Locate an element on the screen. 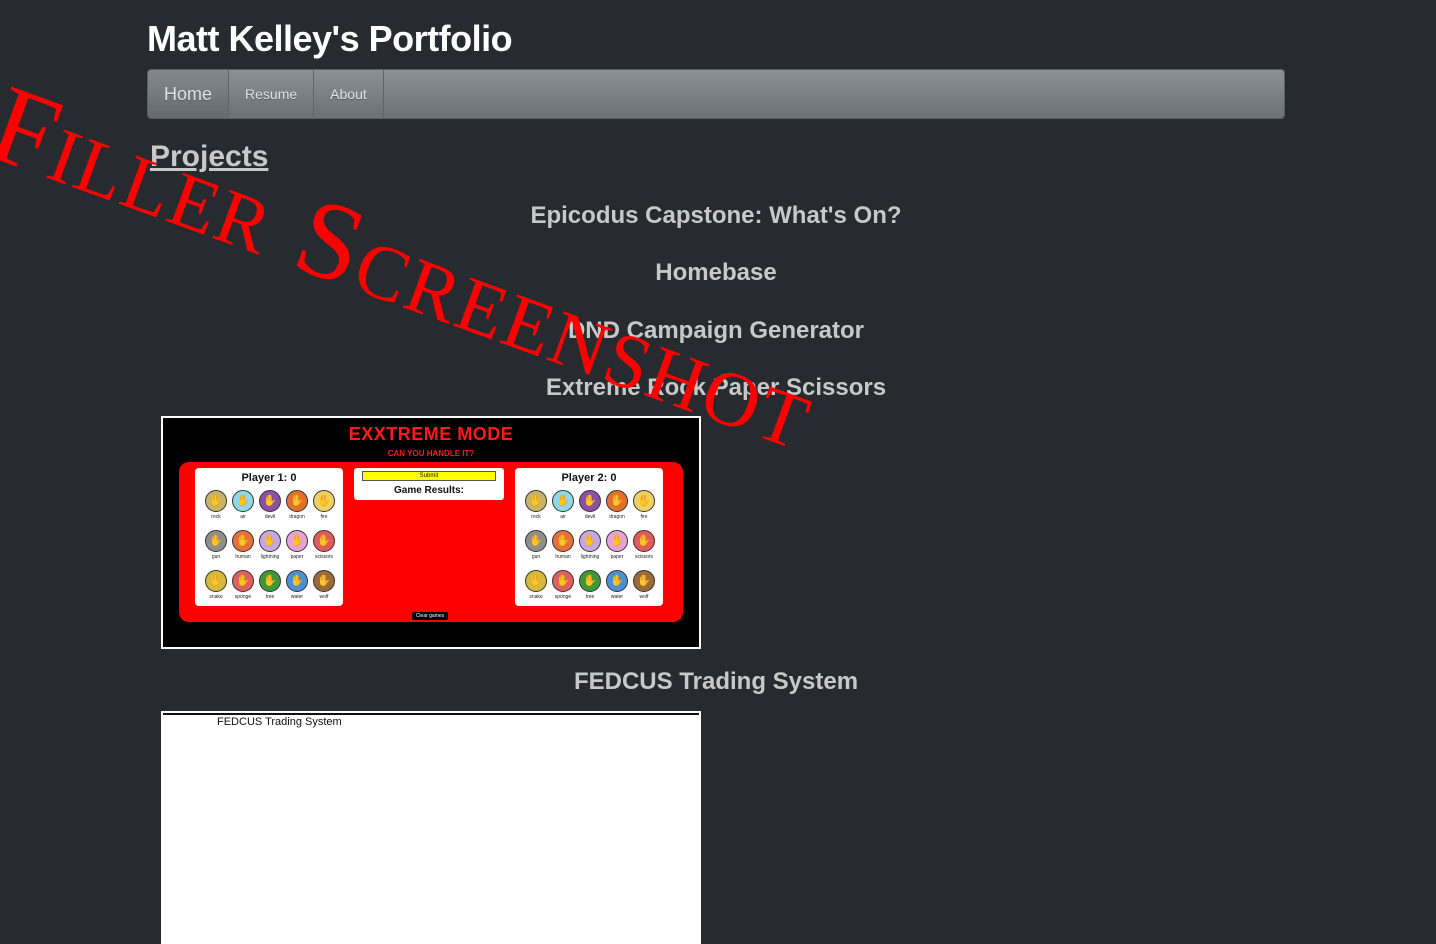 The width and height of the screenshot is (1436, 944). tree-icon: ✋ is located at coordinates (590, 581).